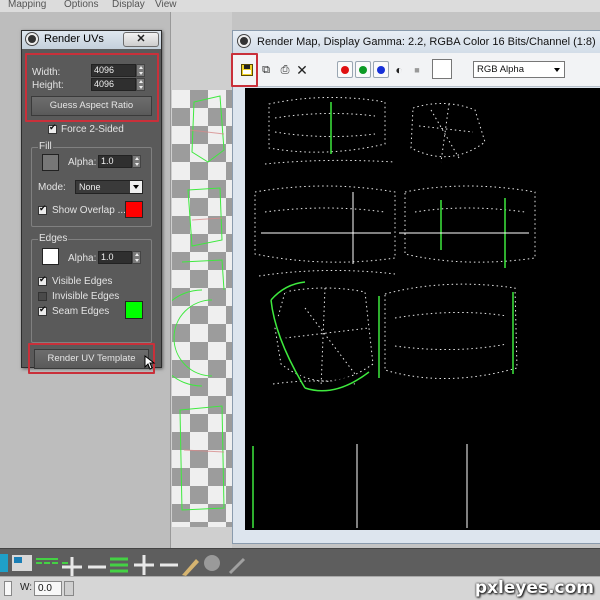 The width and height of the screenshot is (600, 600). I want to click on mode-label: Mode:, so click(52, 187).